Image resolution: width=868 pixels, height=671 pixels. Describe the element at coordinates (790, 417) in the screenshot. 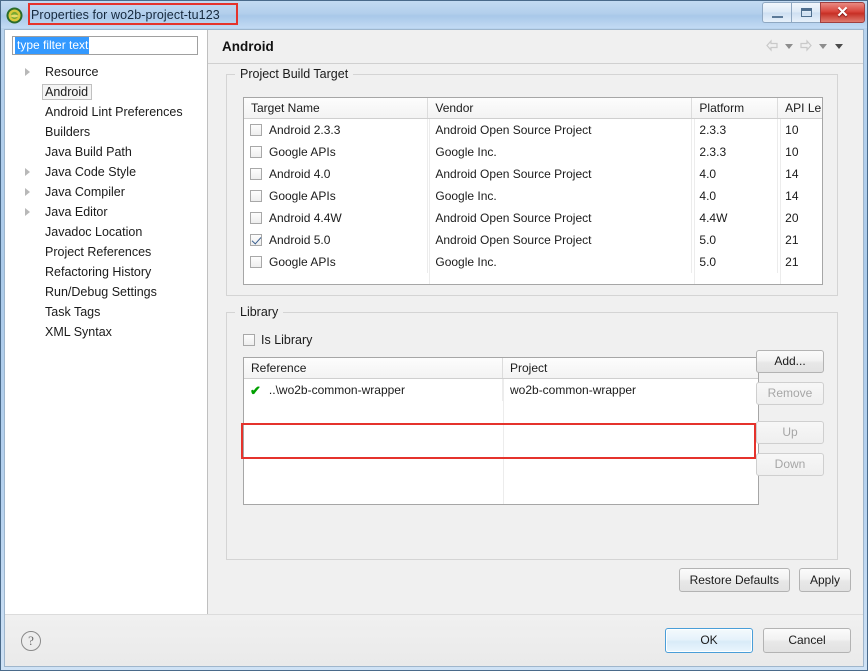

I see `library-side-buttons: Add... Remove Up Down` at that location.